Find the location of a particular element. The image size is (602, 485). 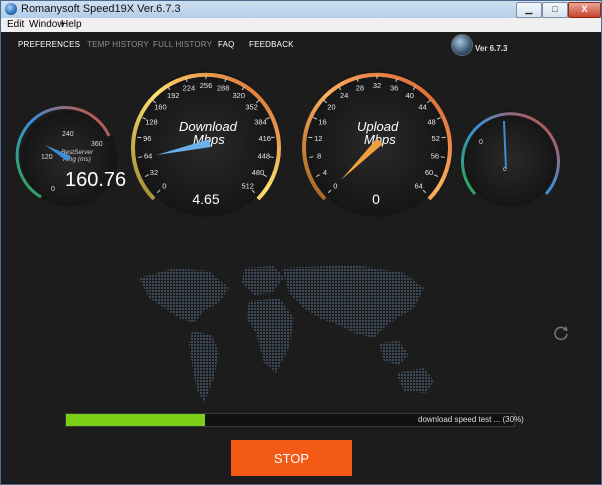

menu-window: Window is located at coordinates (47, 24).